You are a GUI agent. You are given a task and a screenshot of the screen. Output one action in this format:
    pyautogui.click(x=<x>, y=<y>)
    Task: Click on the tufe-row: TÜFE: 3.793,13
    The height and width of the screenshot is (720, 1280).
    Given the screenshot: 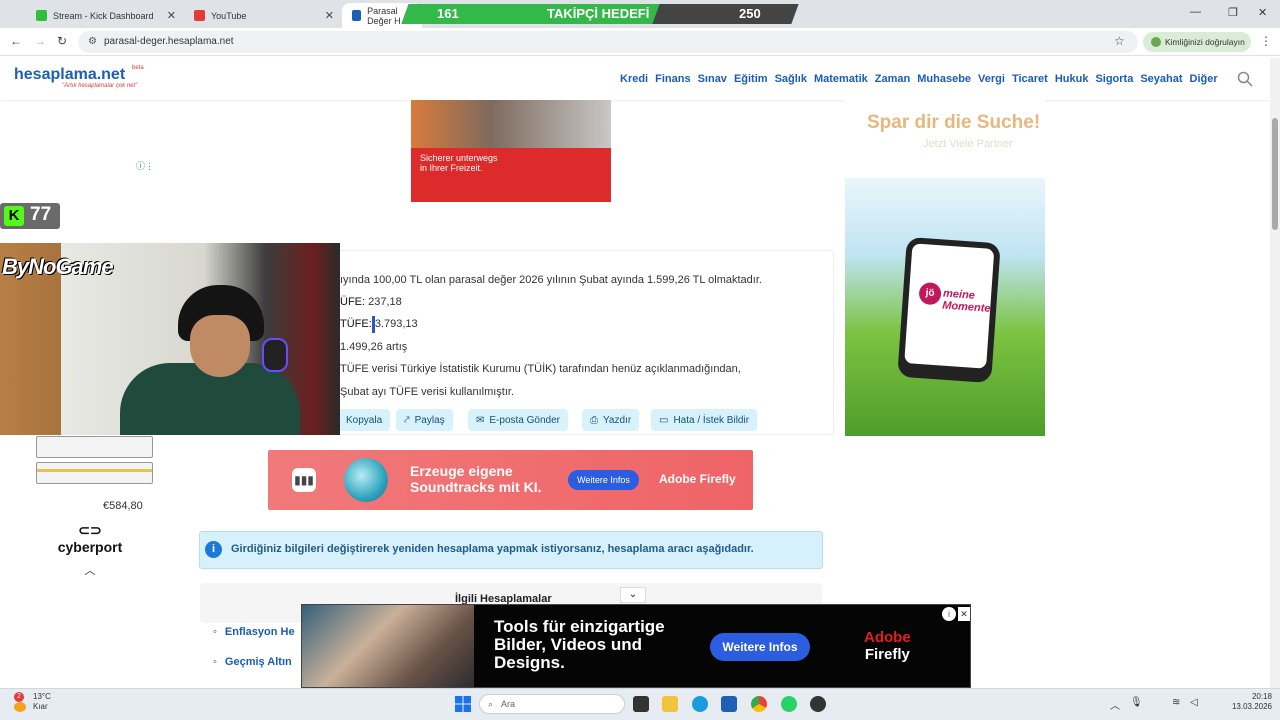 What is the action you would take?
    pyautogui.click(x=379, y=324)
    